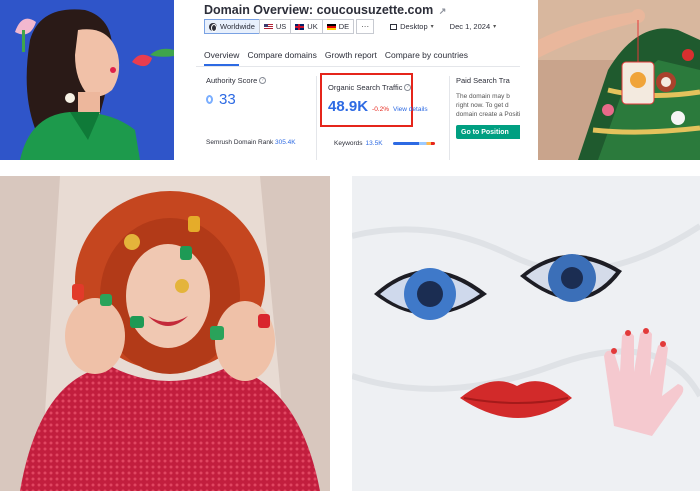 The width and height of the screenshot is (700, 491). Describe the element at coordinates (488, 114) in the screenshot. I see `paid-desc-line: domain create a Position T` at that location.